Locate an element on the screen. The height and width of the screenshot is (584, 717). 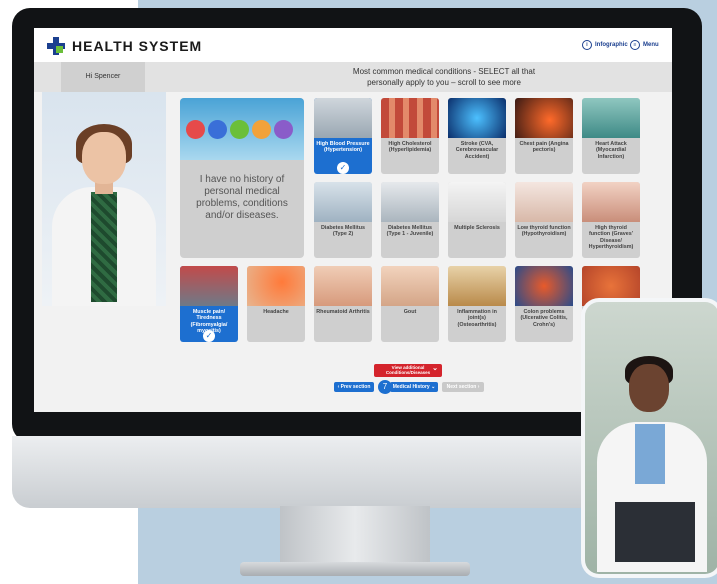
condition-card: Headache is located at coordinates (276, 304).